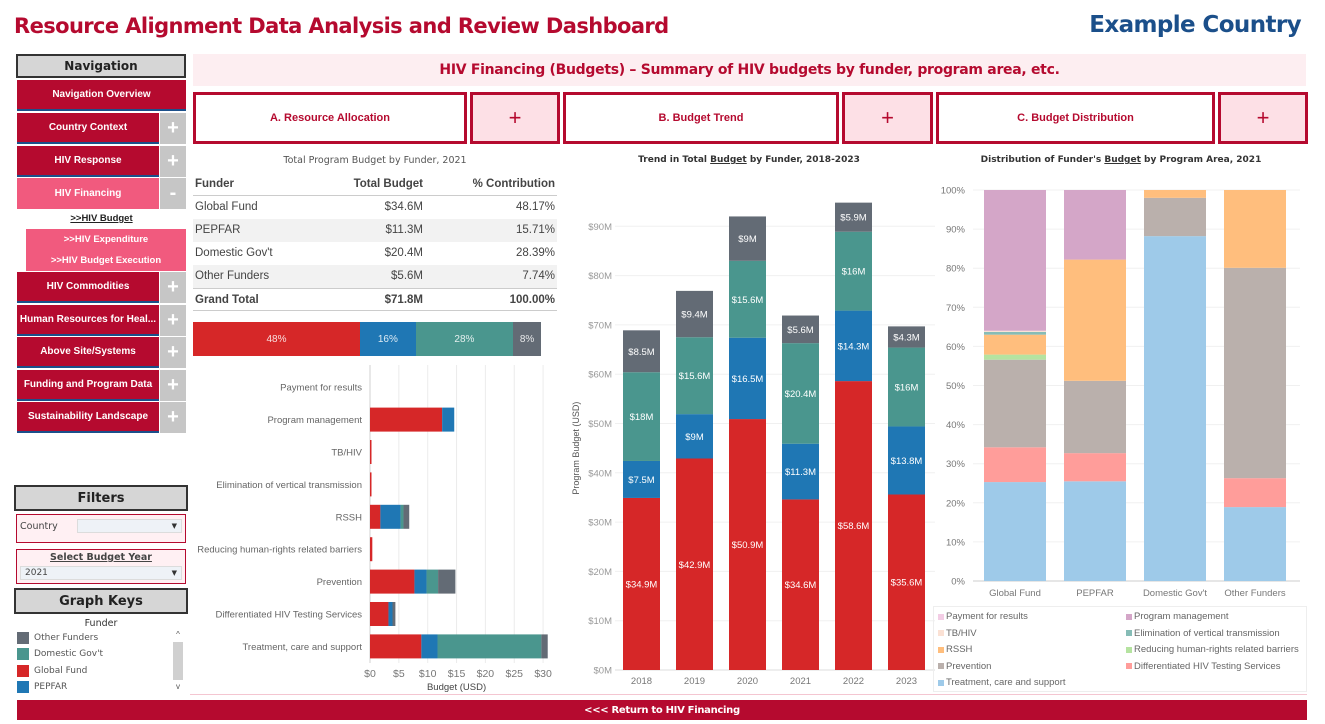 Image resolution: width=1325 pixels, height=724 pixels. Describe the element at coordinates (1203, 633) in the screenshot. I see `legend-item-elimination-of-vertical-transmission: Elimination of vertical transmission` at that location.